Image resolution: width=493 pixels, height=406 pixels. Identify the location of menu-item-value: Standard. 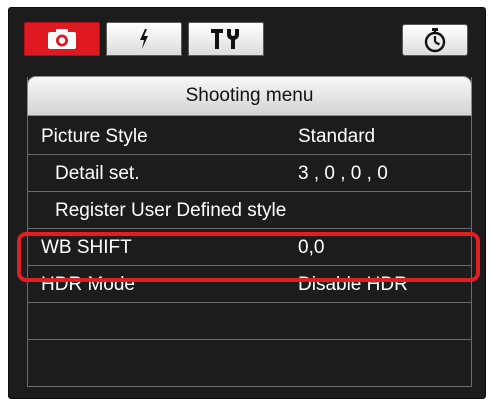
(337, 136).